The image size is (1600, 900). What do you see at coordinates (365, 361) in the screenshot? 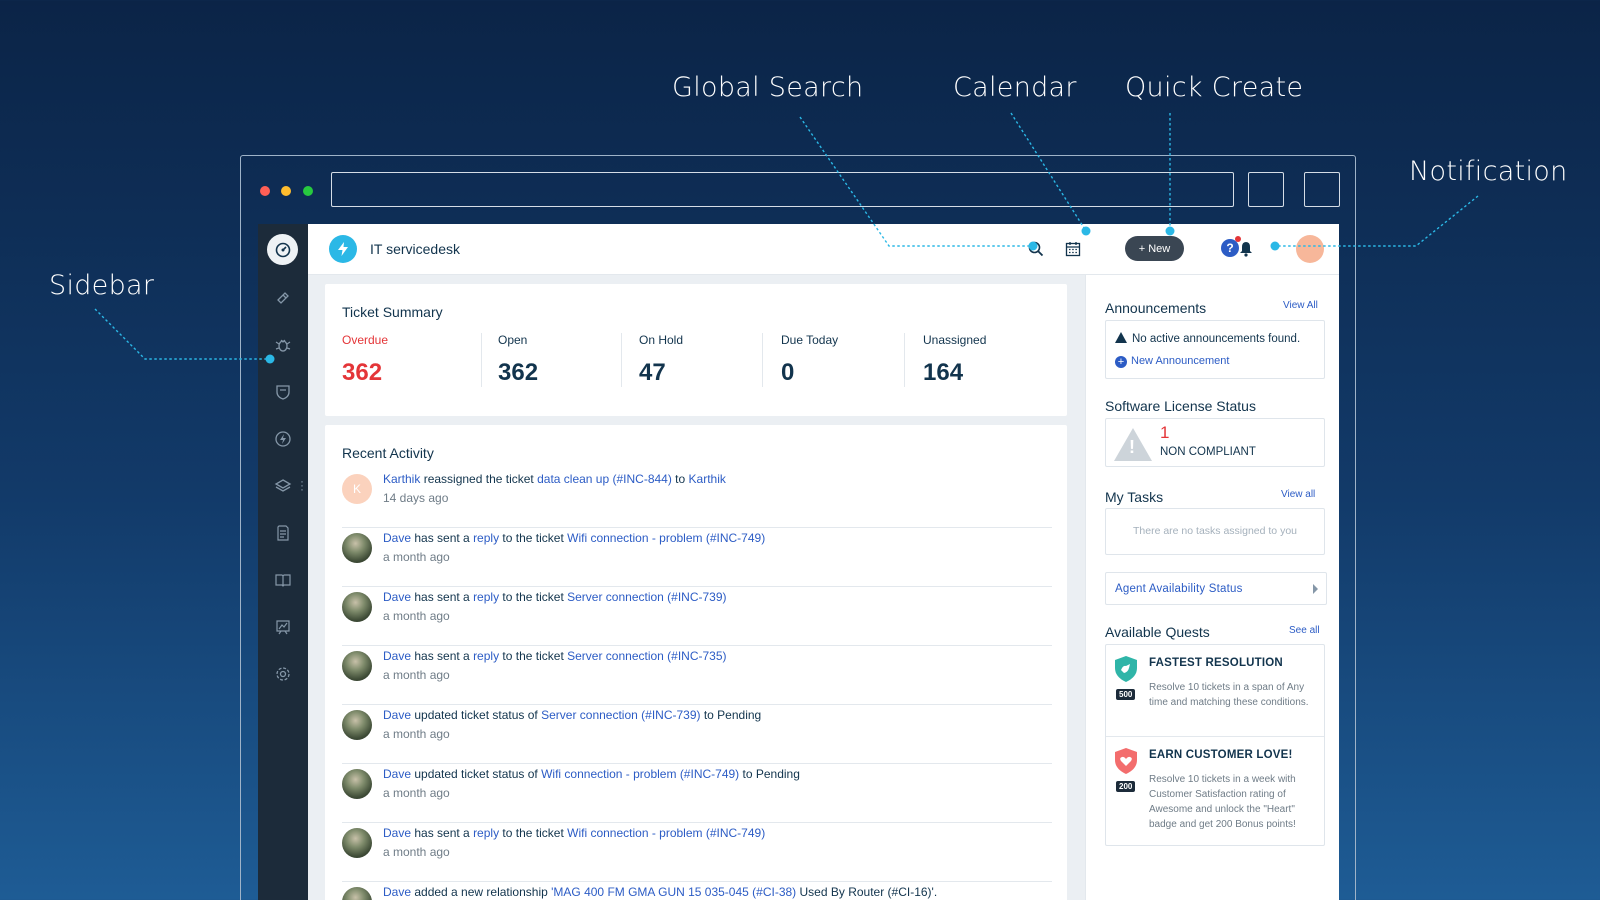
I see `stat-overdue: Overdue 362` at bounding box center [365, 361].